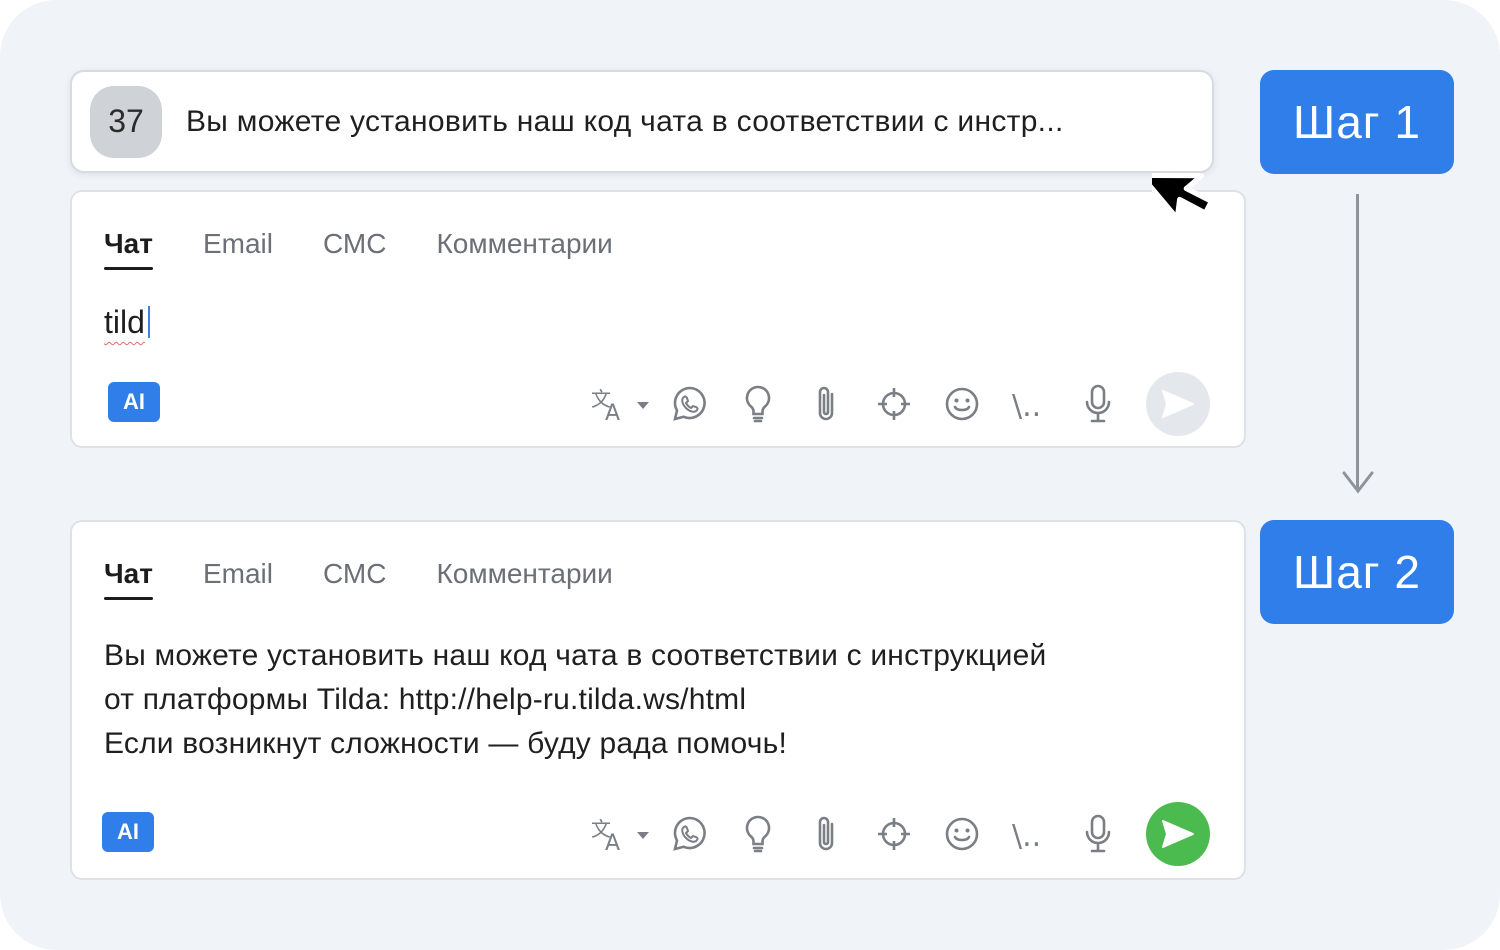 The height and width of the screenshot is (950, 1500). Describe the element at coordinates (126, 121) in the screenshot. I see `suggestion-number-badge: 37` at that location.